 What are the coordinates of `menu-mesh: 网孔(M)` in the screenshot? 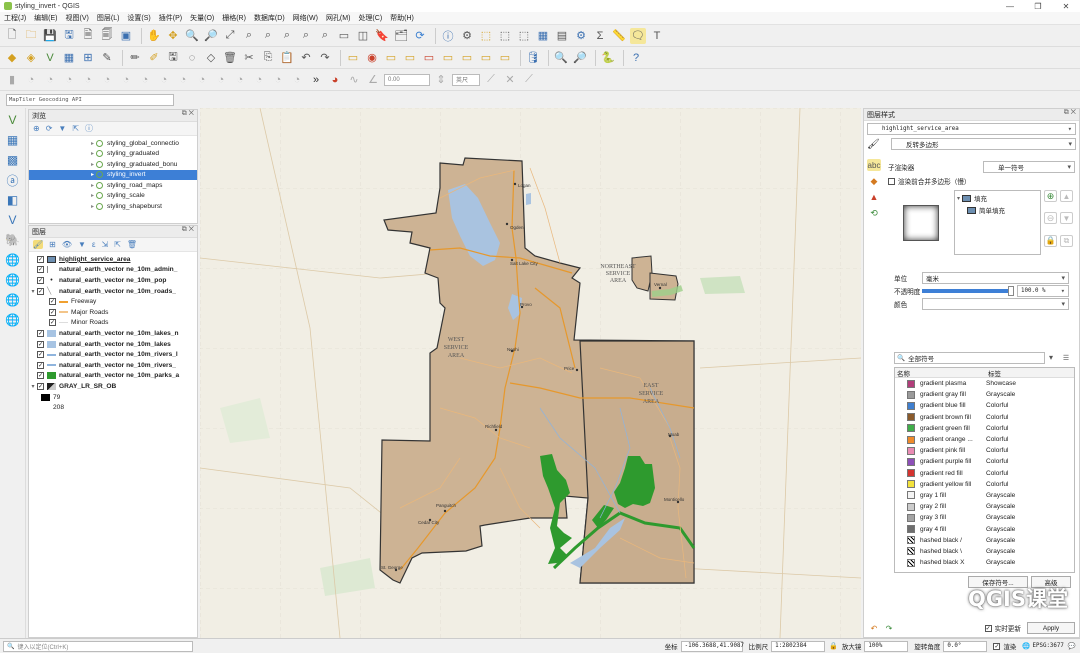 It's located at (338, 18).